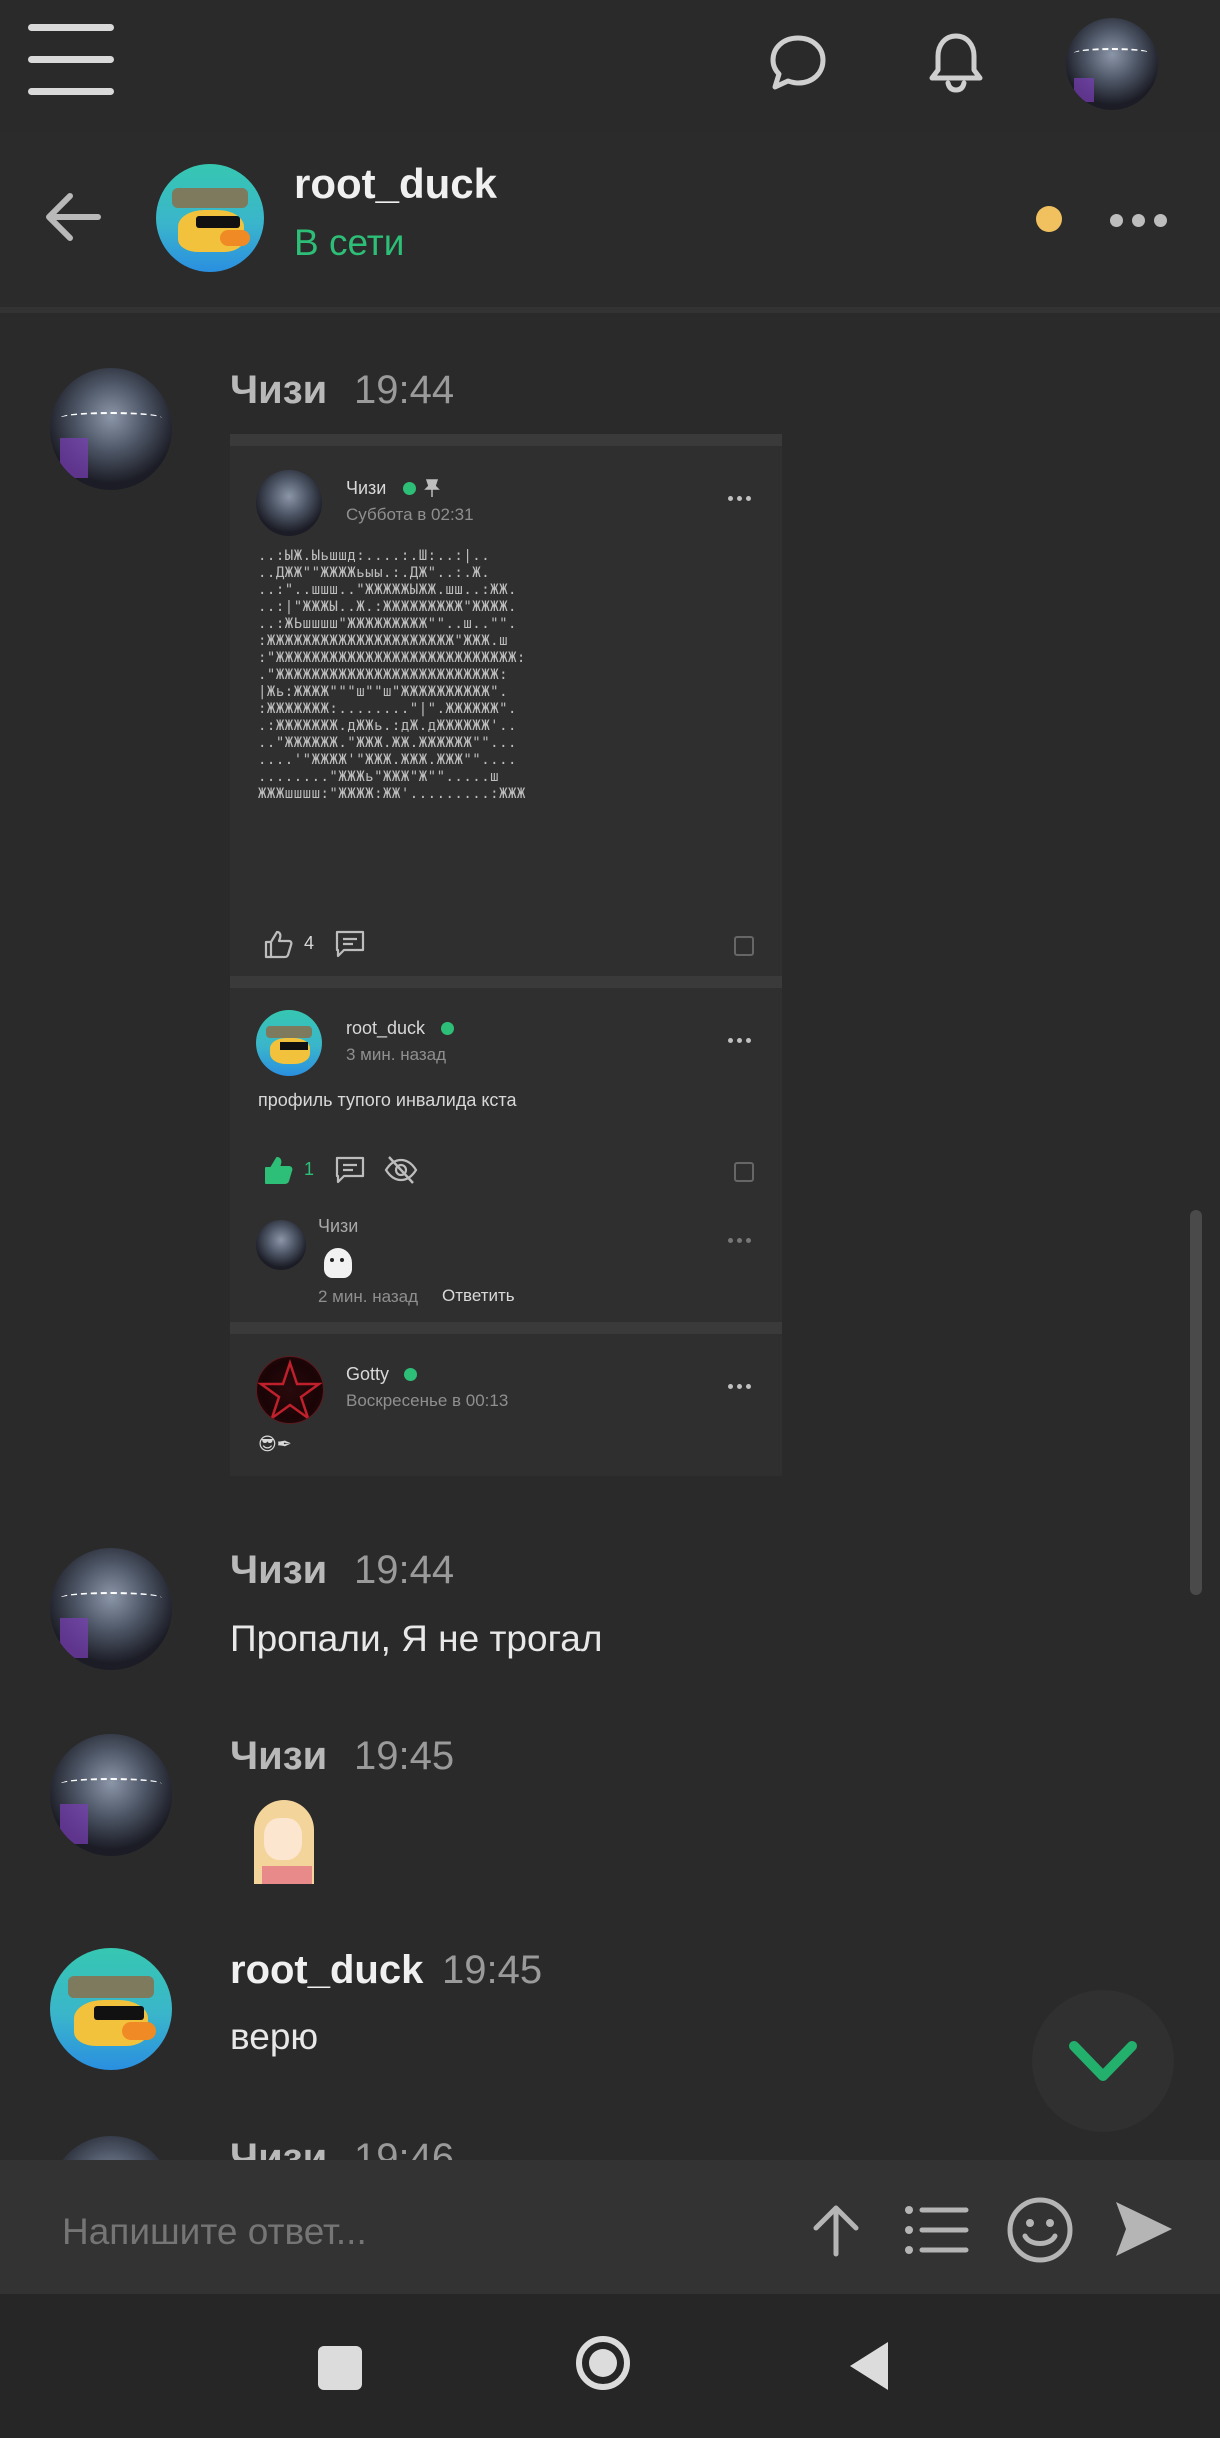  Describe the element at coordinates (210, 218) in the screenshot. I see `chat-avatar` at that location.